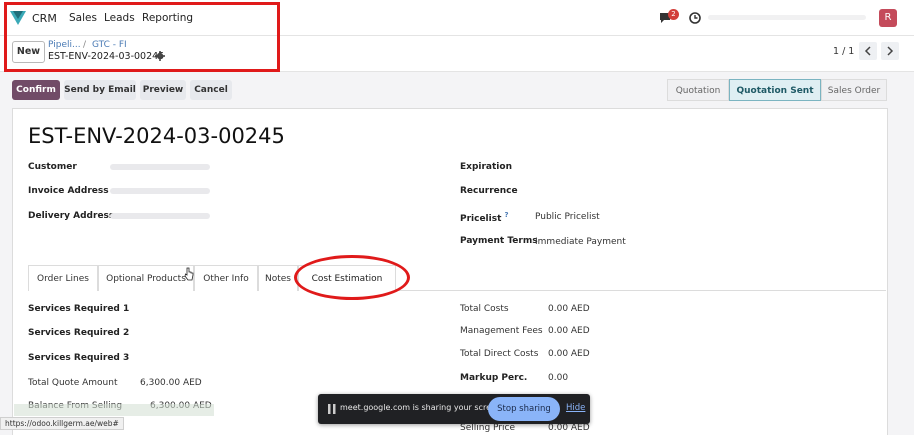 This screenshot has width=914, height=435. What do you see at coordinates (501, 331) in the screenshot?
I see `management-fees-label: Management Fees` at bounding box center [501, 331].